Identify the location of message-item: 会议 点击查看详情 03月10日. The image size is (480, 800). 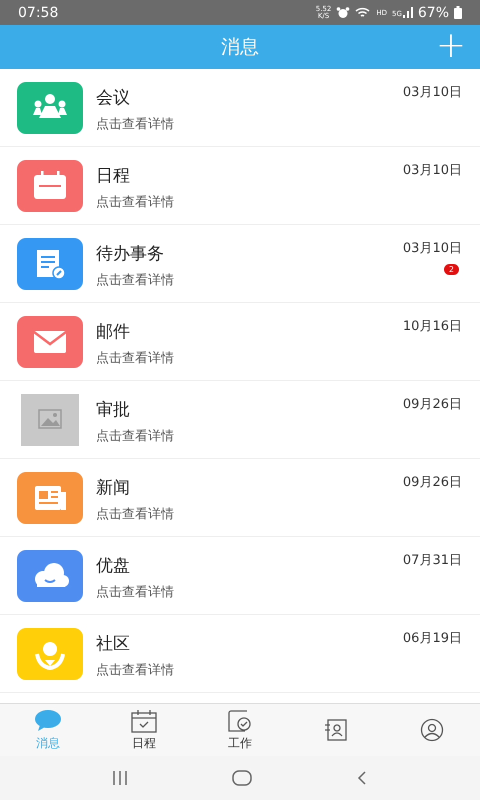
(240, 108).